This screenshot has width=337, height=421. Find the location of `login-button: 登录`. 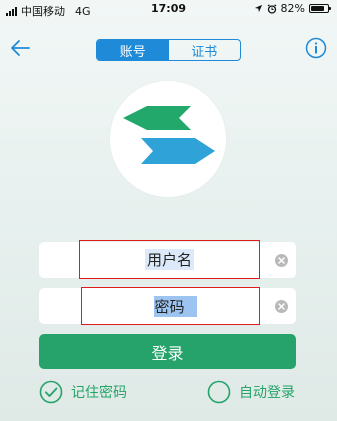

login-button: 登录 is located at coordinates (167, 351).